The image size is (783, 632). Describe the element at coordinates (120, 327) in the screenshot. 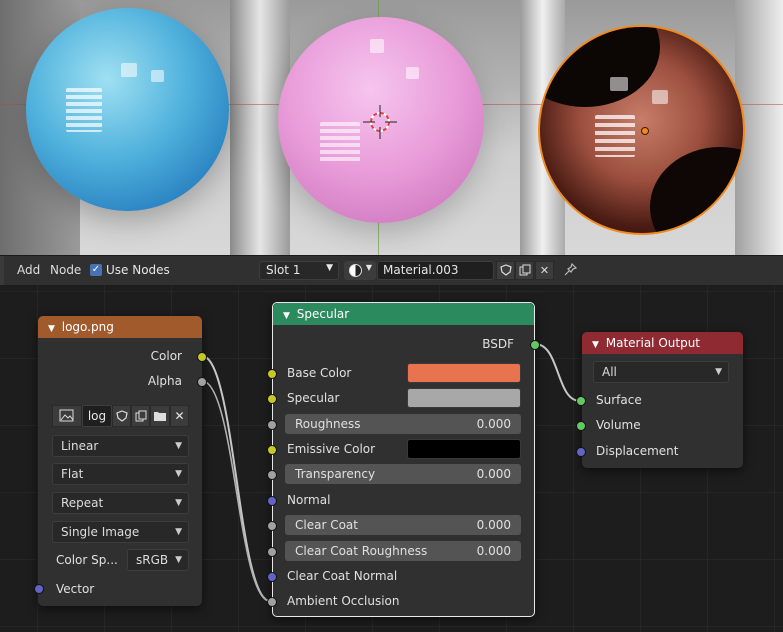

I see `image-node-header: ▼ logo.png` at that location.